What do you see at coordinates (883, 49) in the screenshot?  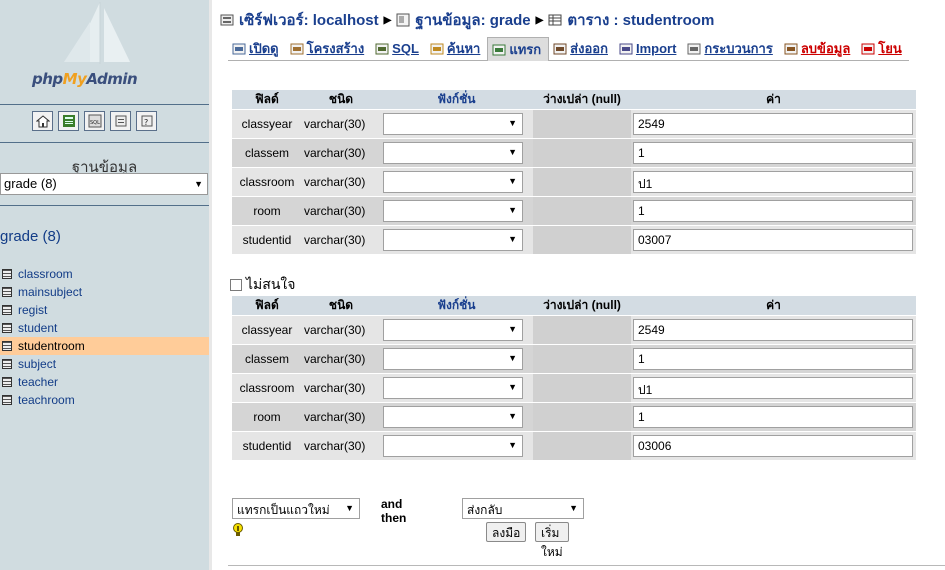 I see `tab-drop: โยน` at bounding box center [883, 49].